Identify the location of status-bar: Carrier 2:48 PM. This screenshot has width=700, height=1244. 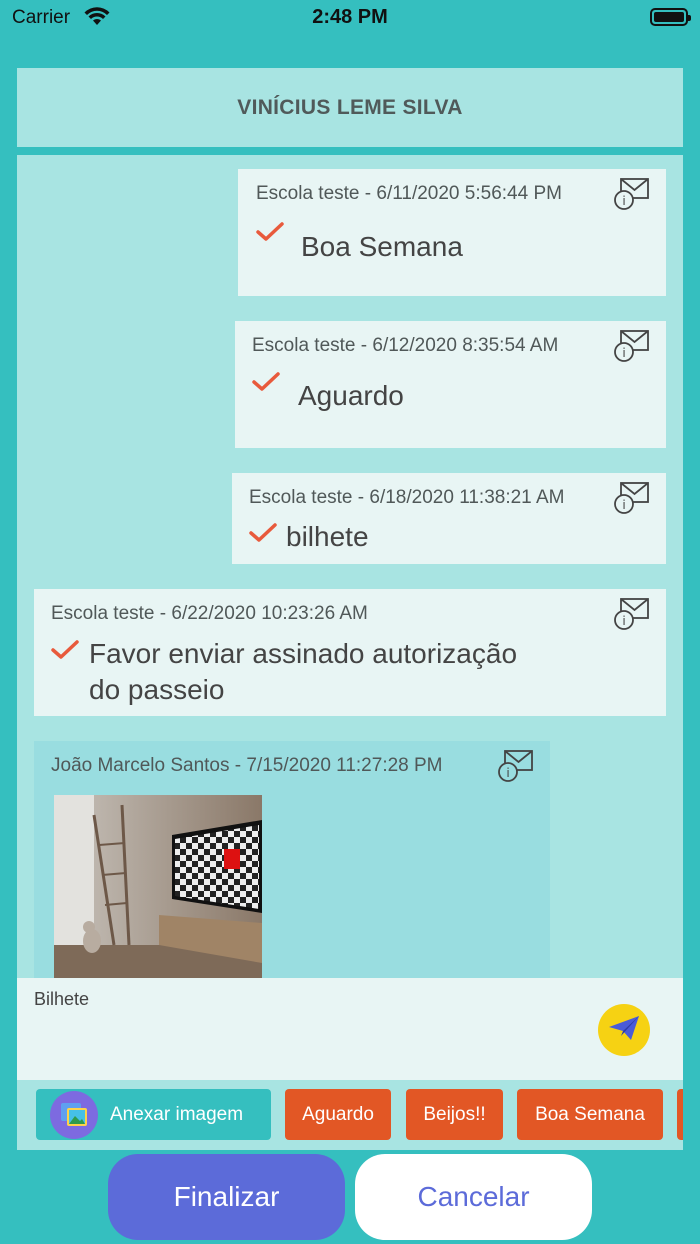
(350, 18).